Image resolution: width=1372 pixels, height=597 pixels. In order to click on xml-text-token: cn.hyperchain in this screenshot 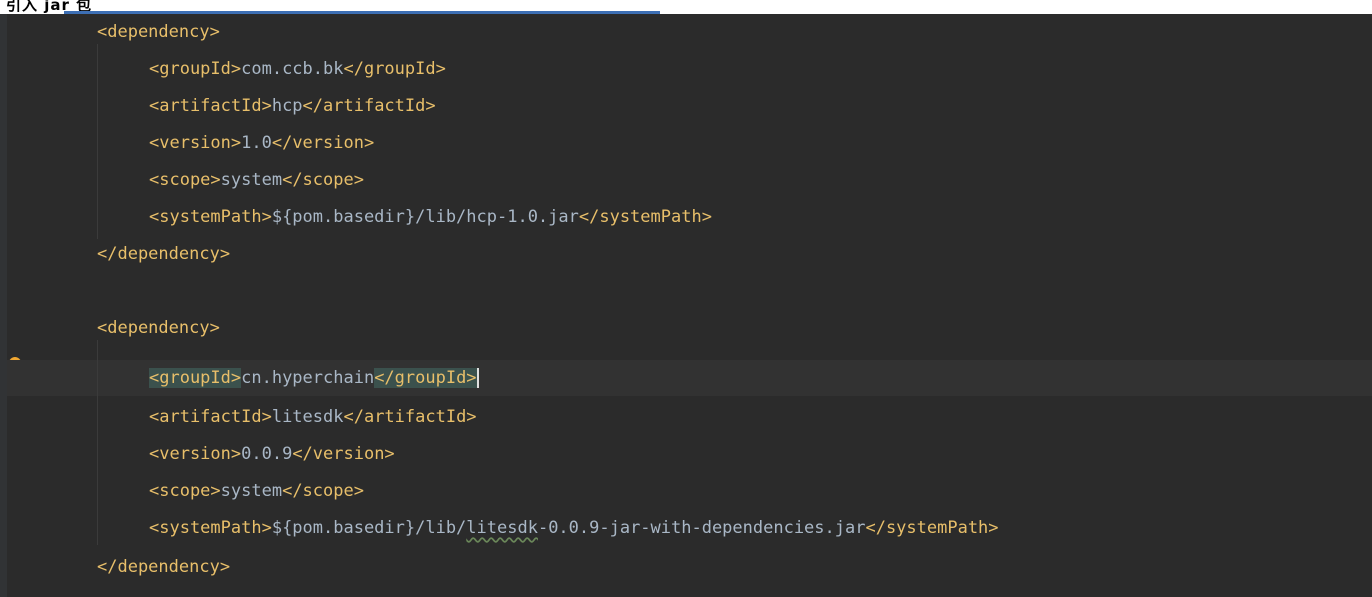, I will do `click(308, 378)`.